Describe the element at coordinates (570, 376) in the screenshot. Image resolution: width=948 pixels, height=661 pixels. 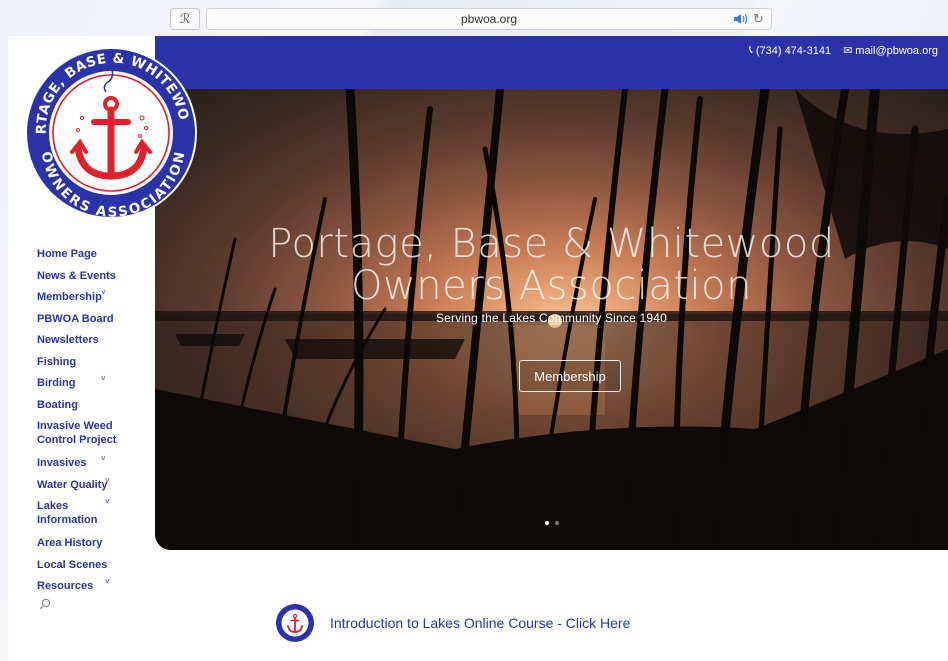
I see `hero-membership-button: Membership` at that location.